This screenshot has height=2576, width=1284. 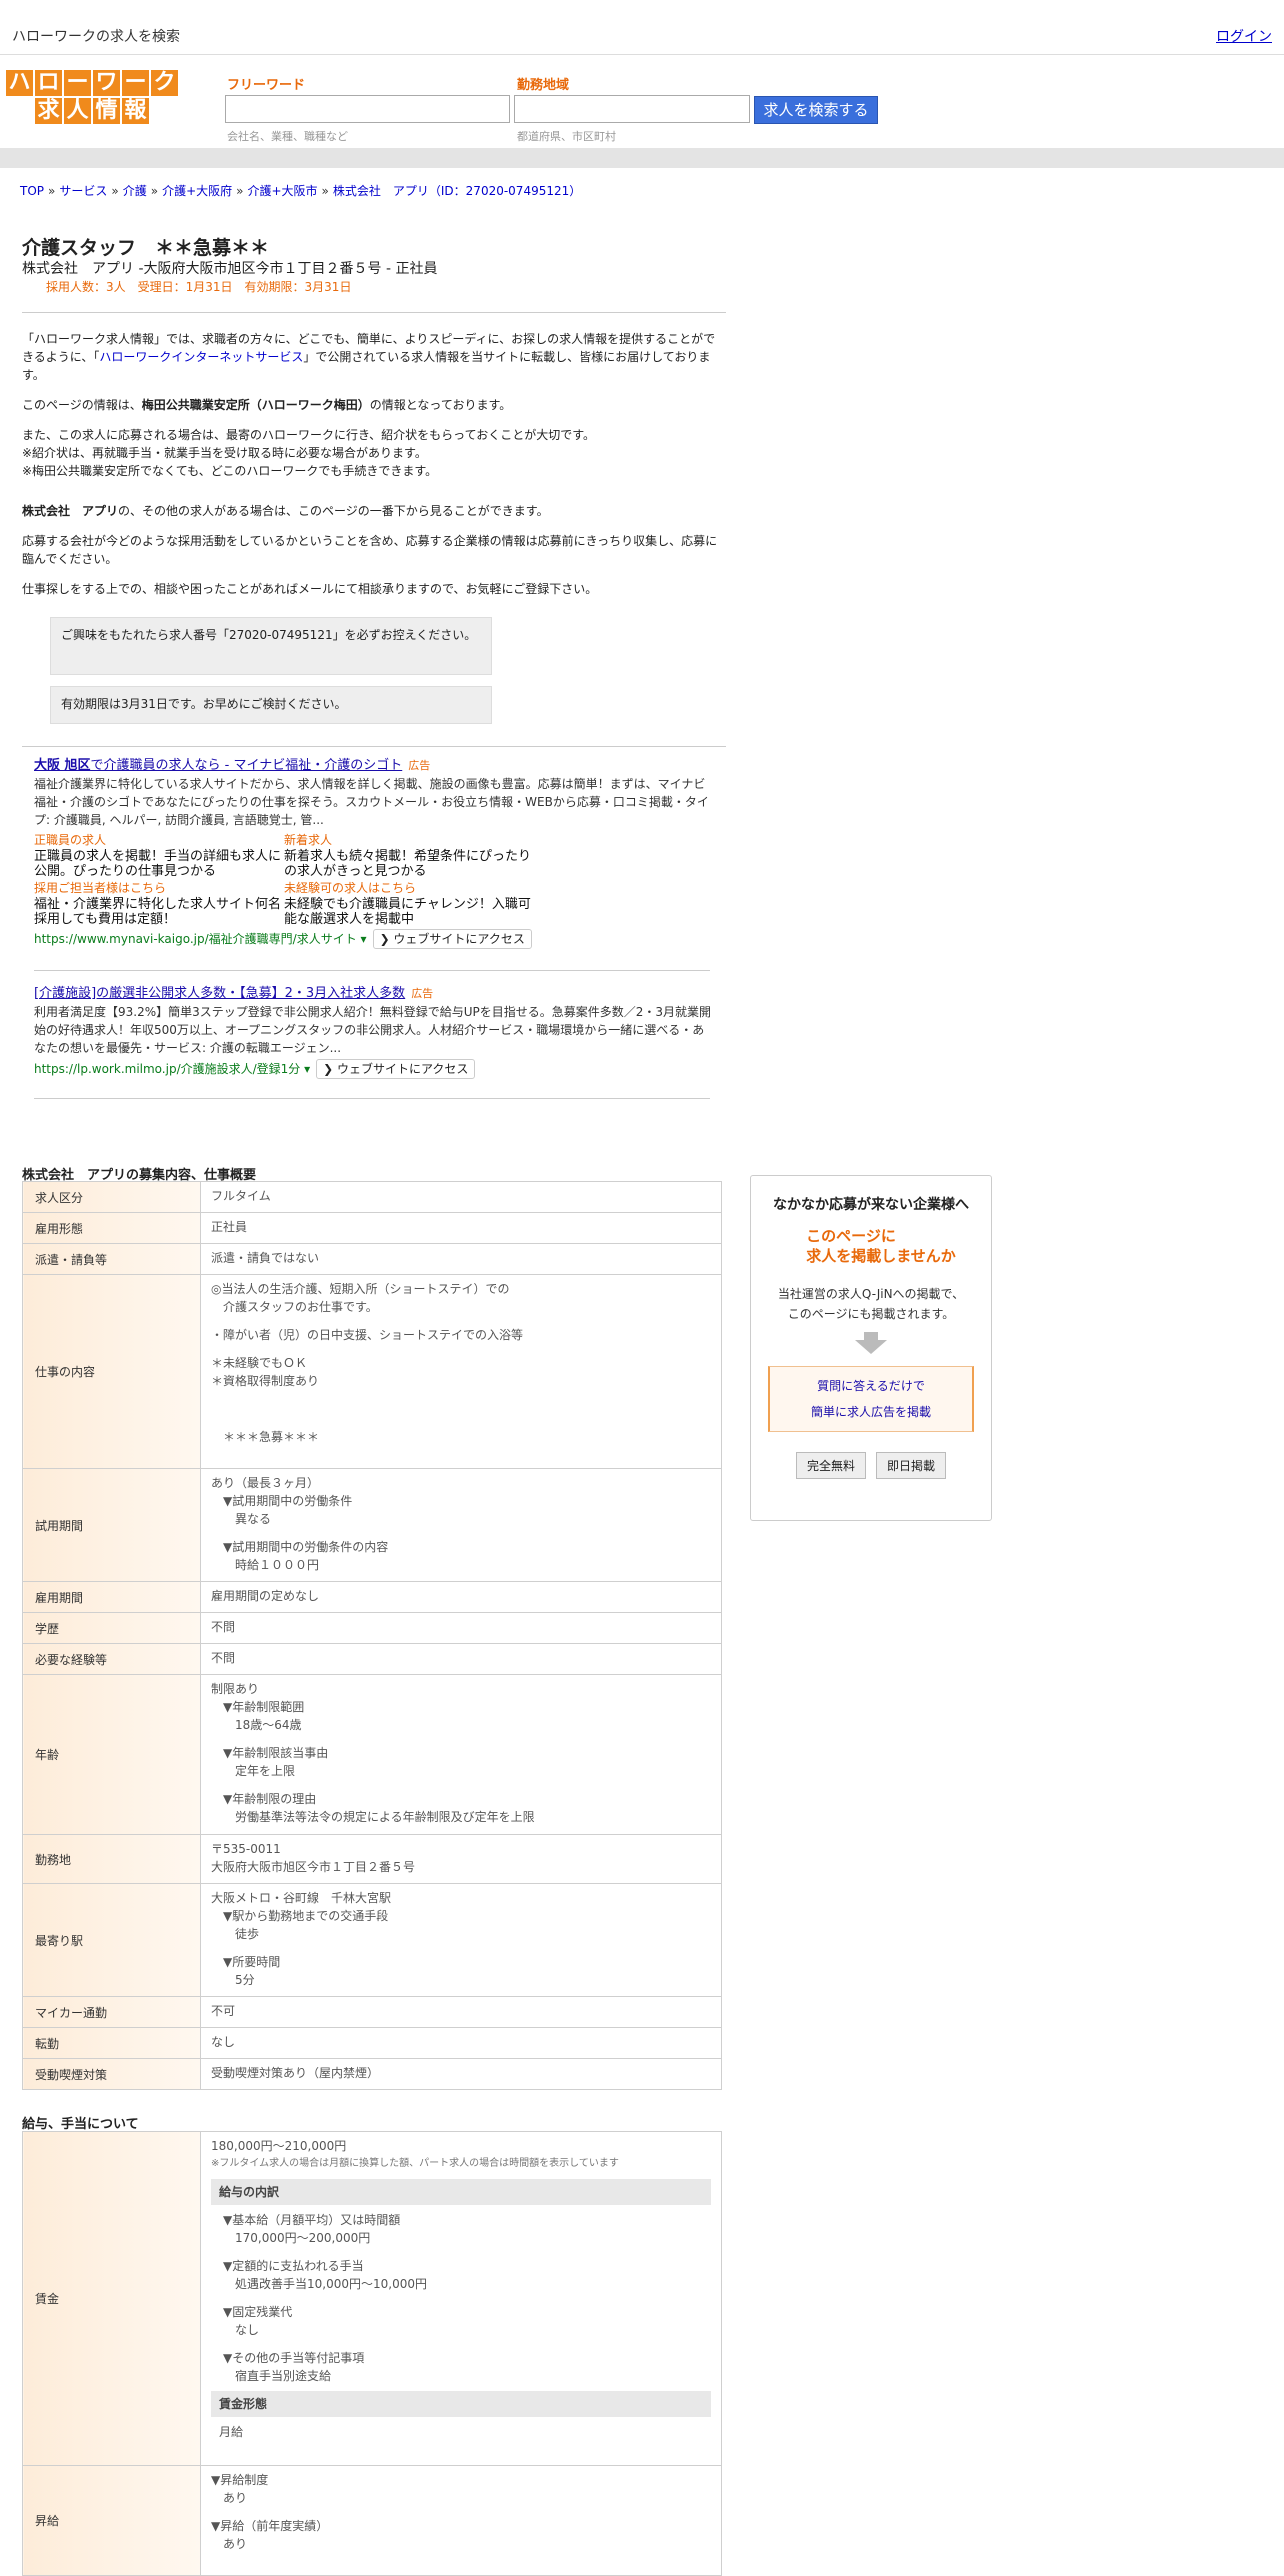 What do you see at coordinates (871, 1412) in the screenshot?
I see `promo-link: 簡単に求人広告を掲載` at bounding box center [871, 1412].